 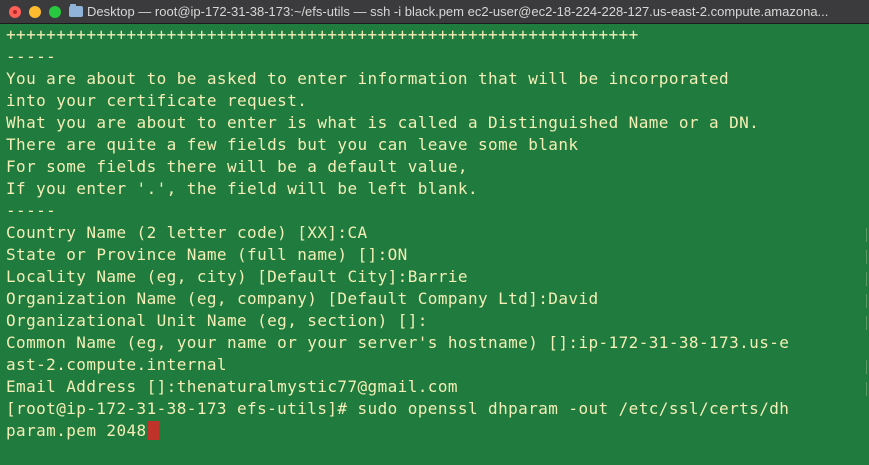 I want to click on zoom-icon, so click(x=55, y=12).